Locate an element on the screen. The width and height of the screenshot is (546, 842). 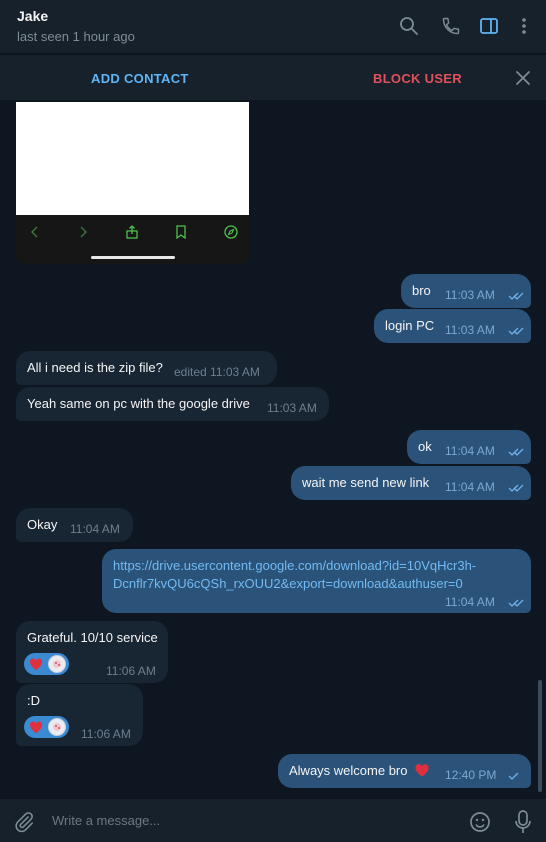
contact-action-bar: ADD CONTACT BLOCK USER is located at coordinates (273, 78).